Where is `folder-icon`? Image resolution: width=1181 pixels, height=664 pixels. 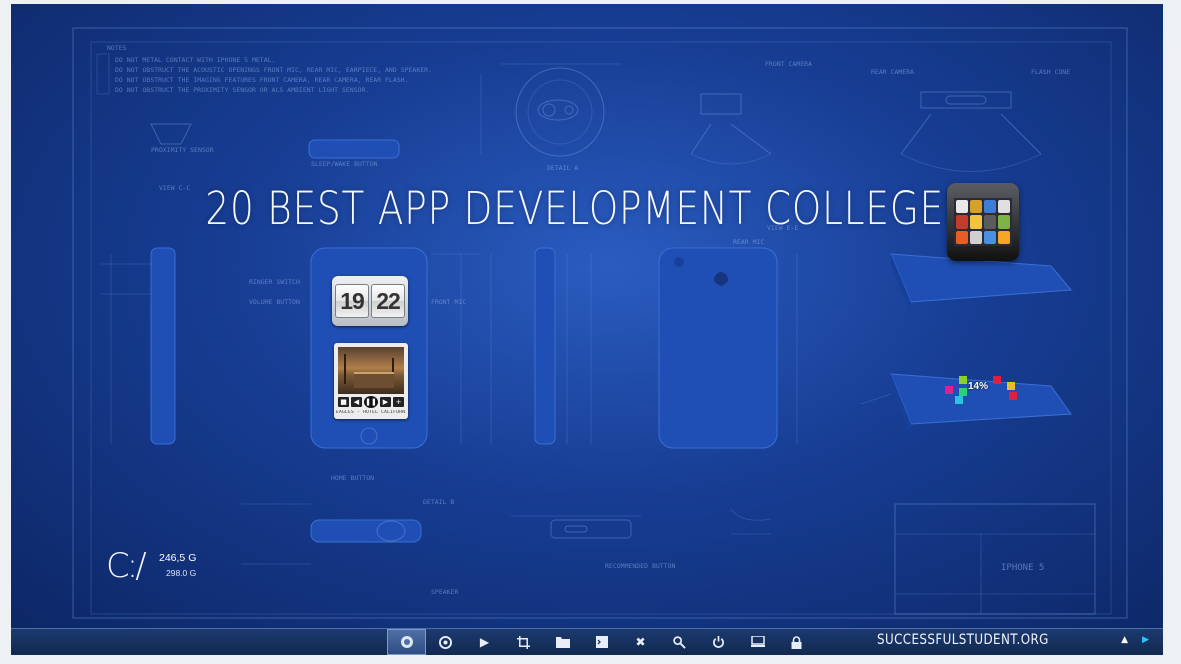
folder-icon is located at coordinates (562, 642).